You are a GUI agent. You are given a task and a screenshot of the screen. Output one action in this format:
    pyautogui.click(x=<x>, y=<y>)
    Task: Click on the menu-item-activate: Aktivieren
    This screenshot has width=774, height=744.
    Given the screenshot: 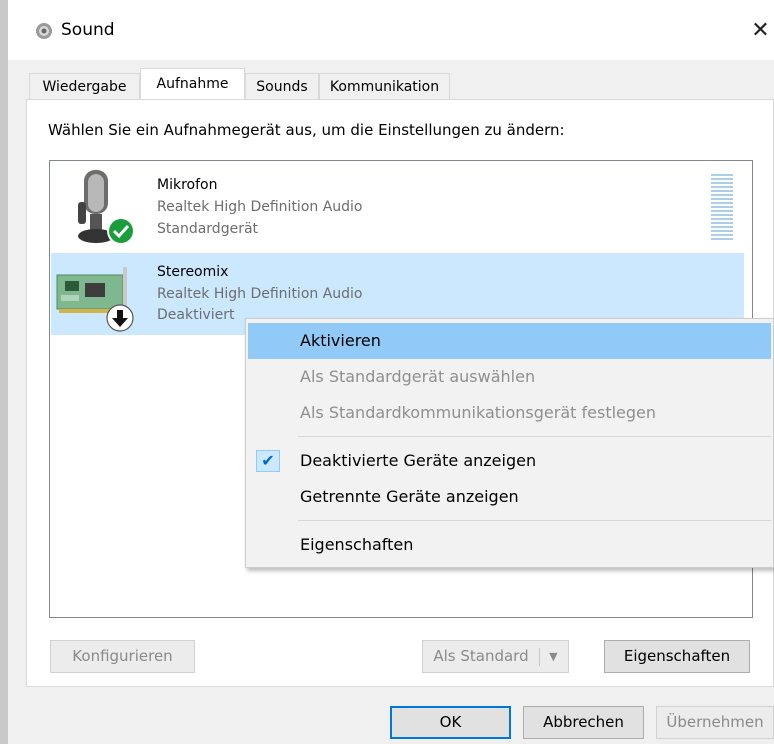 What is the action you would take?
    pyautogui.click(x=509, y=341)
    